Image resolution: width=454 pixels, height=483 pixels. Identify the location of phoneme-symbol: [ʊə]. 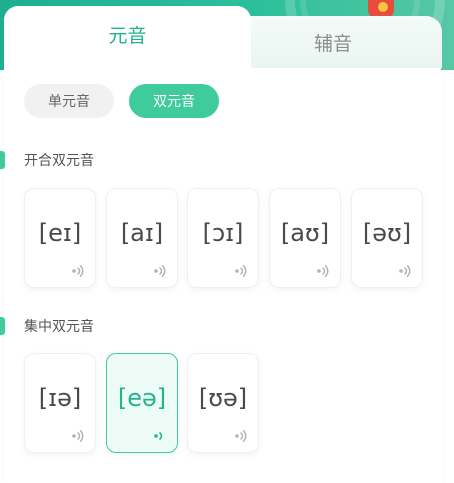
(223, 398).